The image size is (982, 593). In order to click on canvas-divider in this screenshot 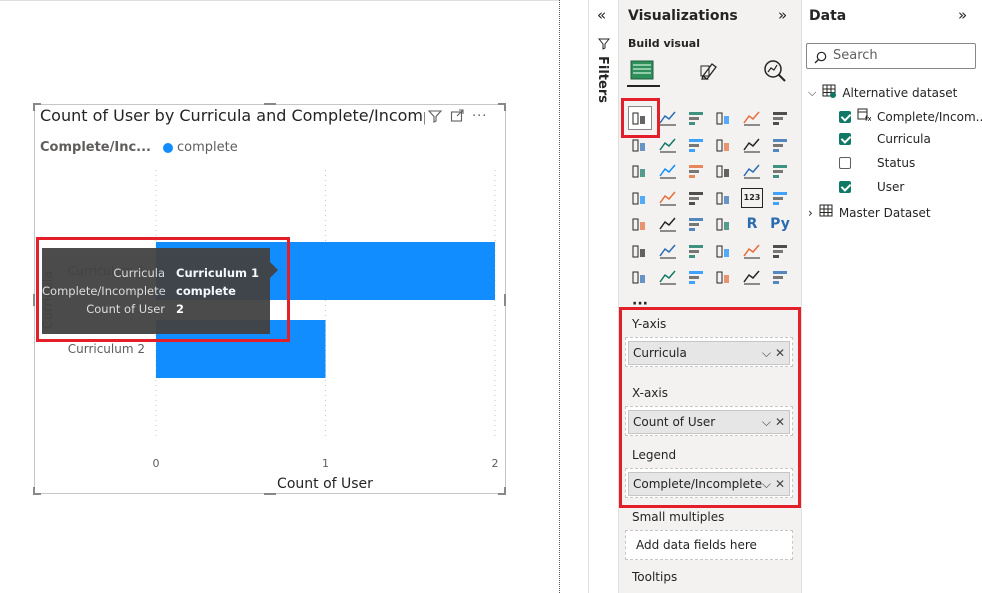, I will do `click(559, 296)`.